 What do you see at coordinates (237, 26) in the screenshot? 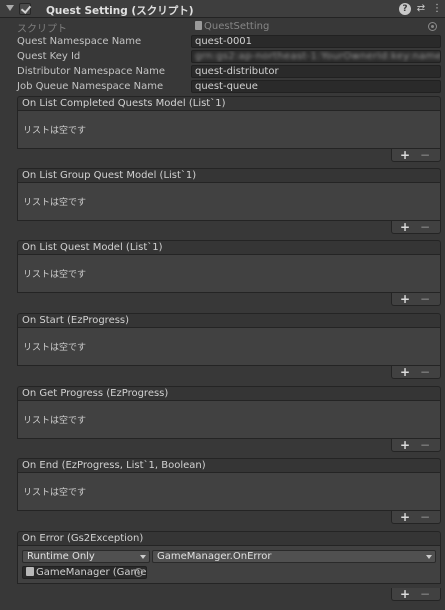
I see `script-name: QuestSetting` at bounding box center [237, 26].